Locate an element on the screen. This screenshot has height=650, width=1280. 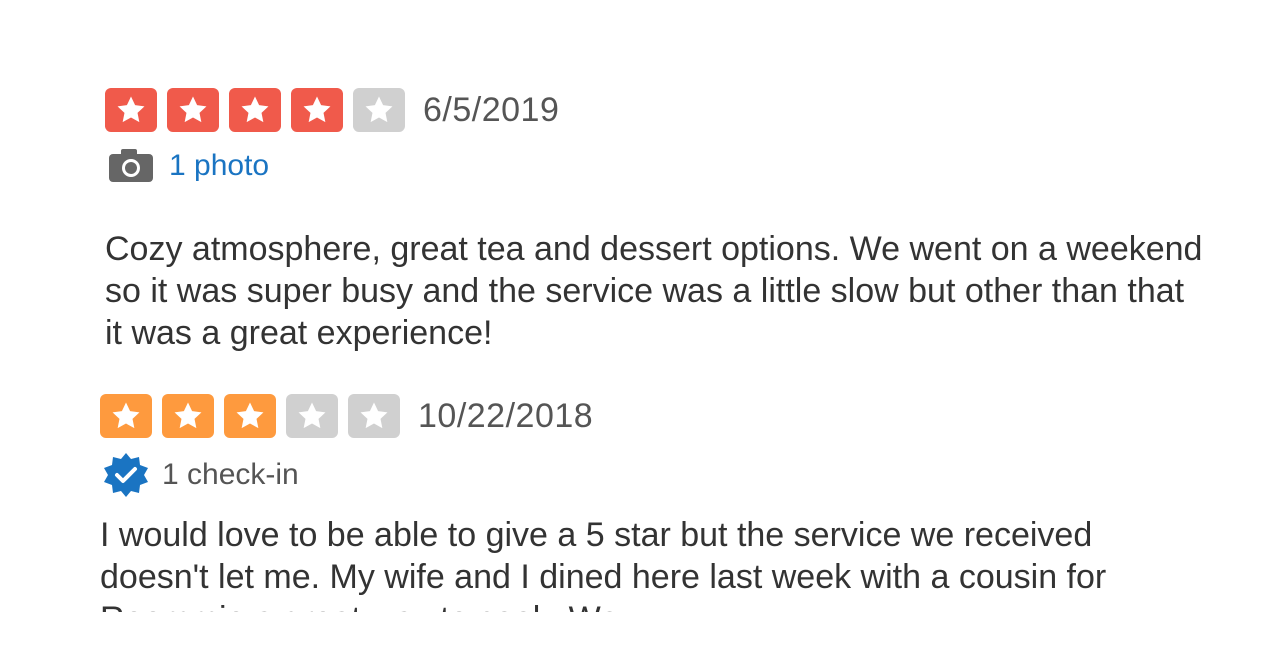
review-1-rating-row: 6/5/2019 is located at coordinates (332, 110).